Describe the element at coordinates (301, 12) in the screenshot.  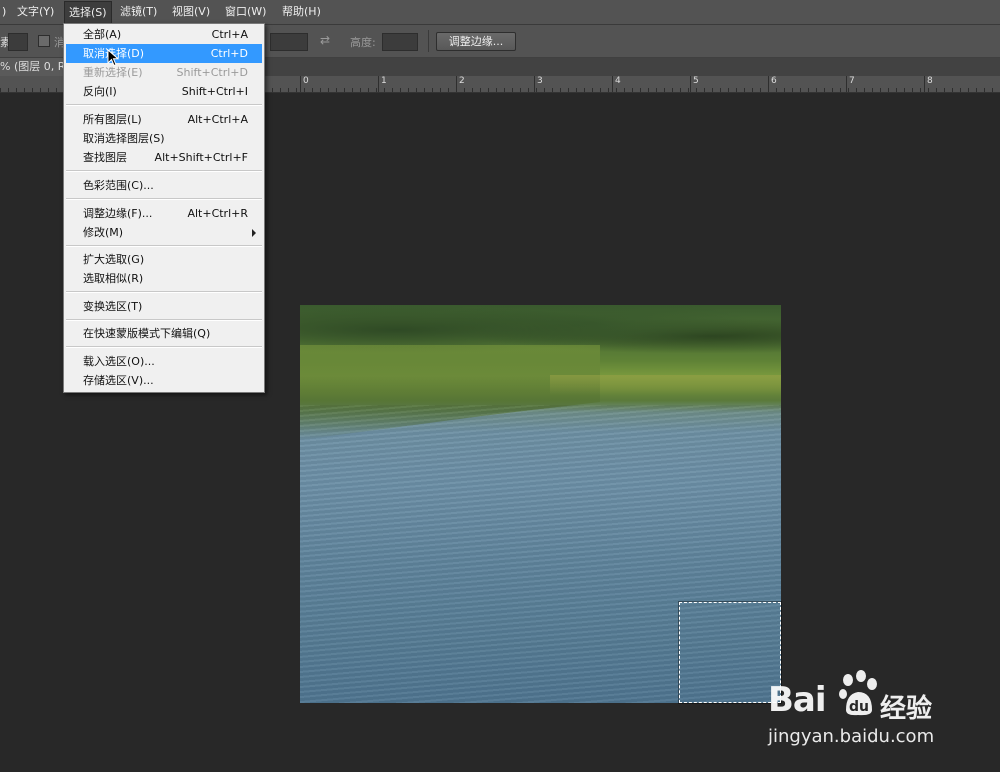
I see `menu-item-help: 帮助(H)` at that location.